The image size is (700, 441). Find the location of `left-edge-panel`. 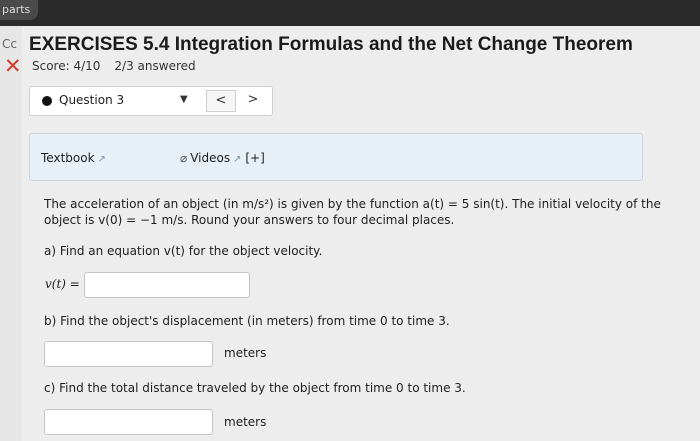

left-edge-panel is located at coordinates (11, 233).